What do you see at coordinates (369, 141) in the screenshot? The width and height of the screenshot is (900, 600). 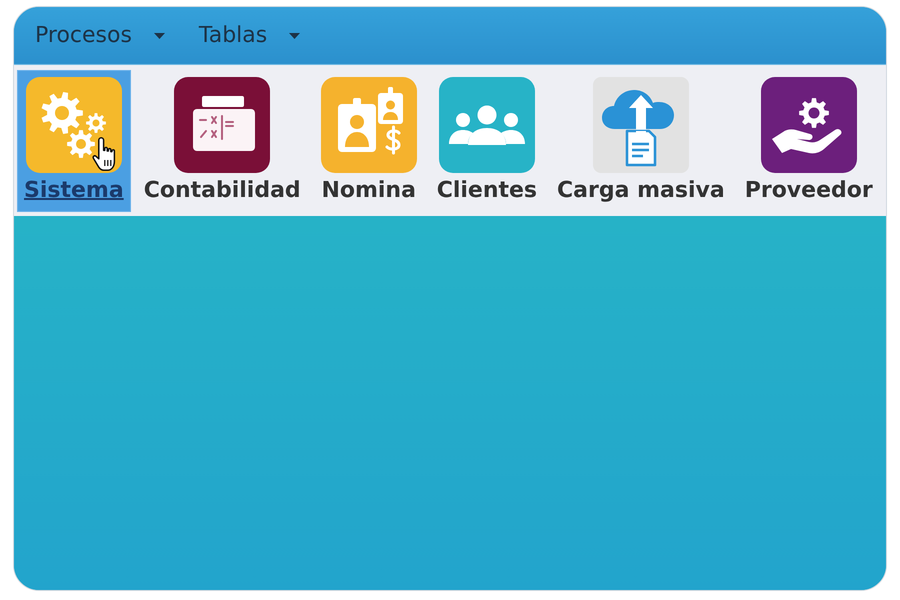 I see `toolbar-item: Nomina` at bounding box center [369, 141].